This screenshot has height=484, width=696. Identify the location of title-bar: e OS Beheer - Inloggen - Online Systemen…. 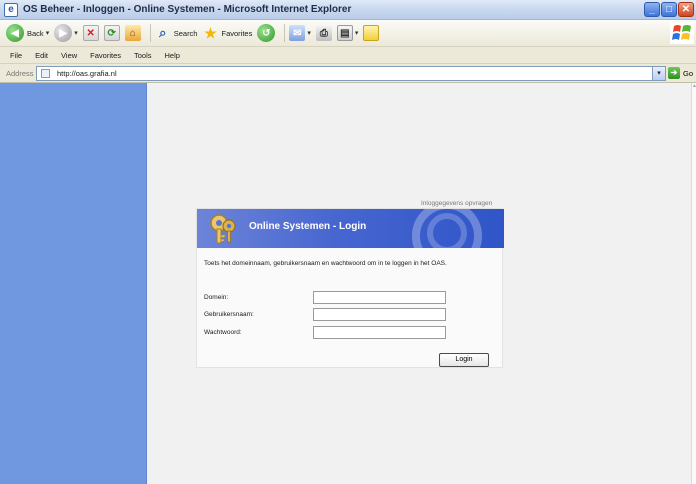
(348, 10).